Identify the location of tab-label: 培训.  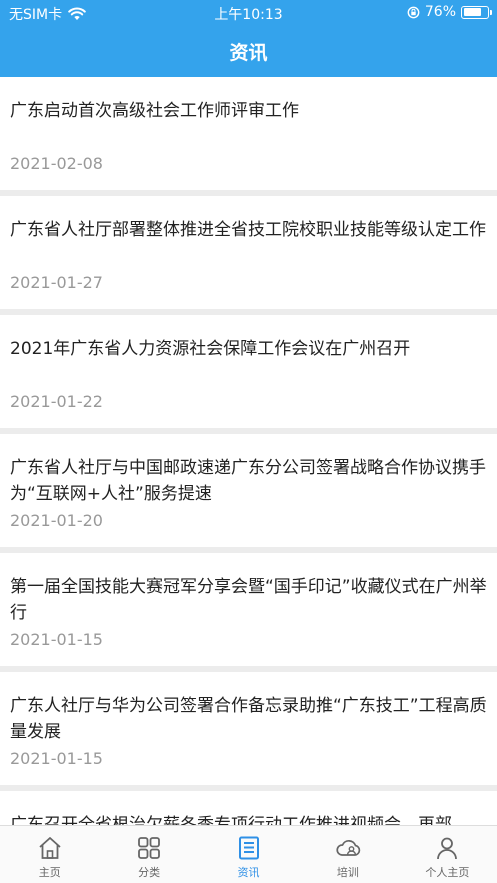
(347, 872).